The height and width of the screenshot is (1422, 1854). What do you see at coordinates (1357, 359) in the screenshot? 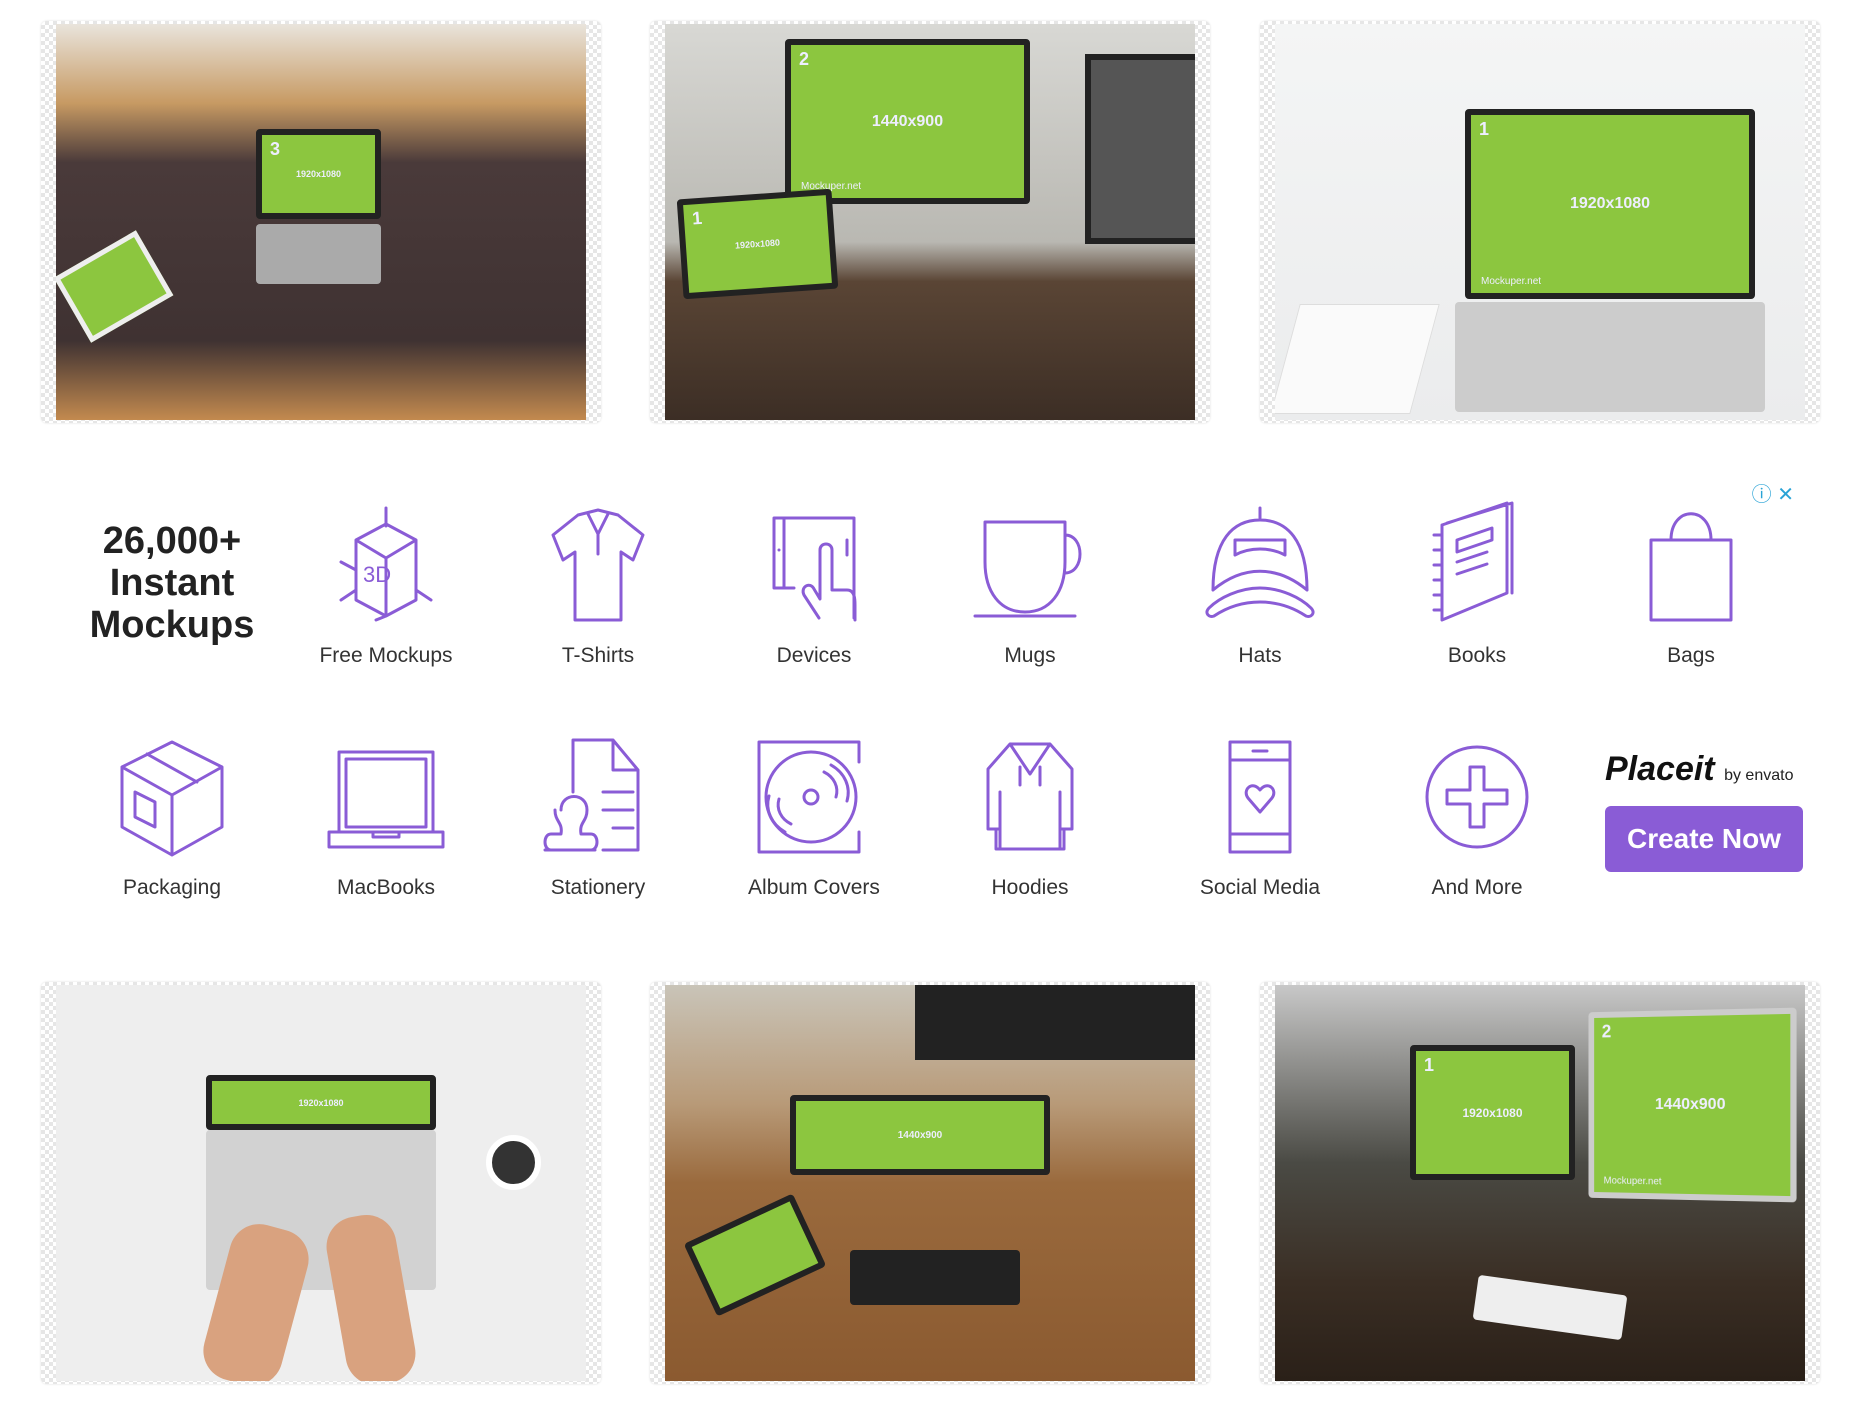
I see `notebook` at bounding box center [1357, 359].